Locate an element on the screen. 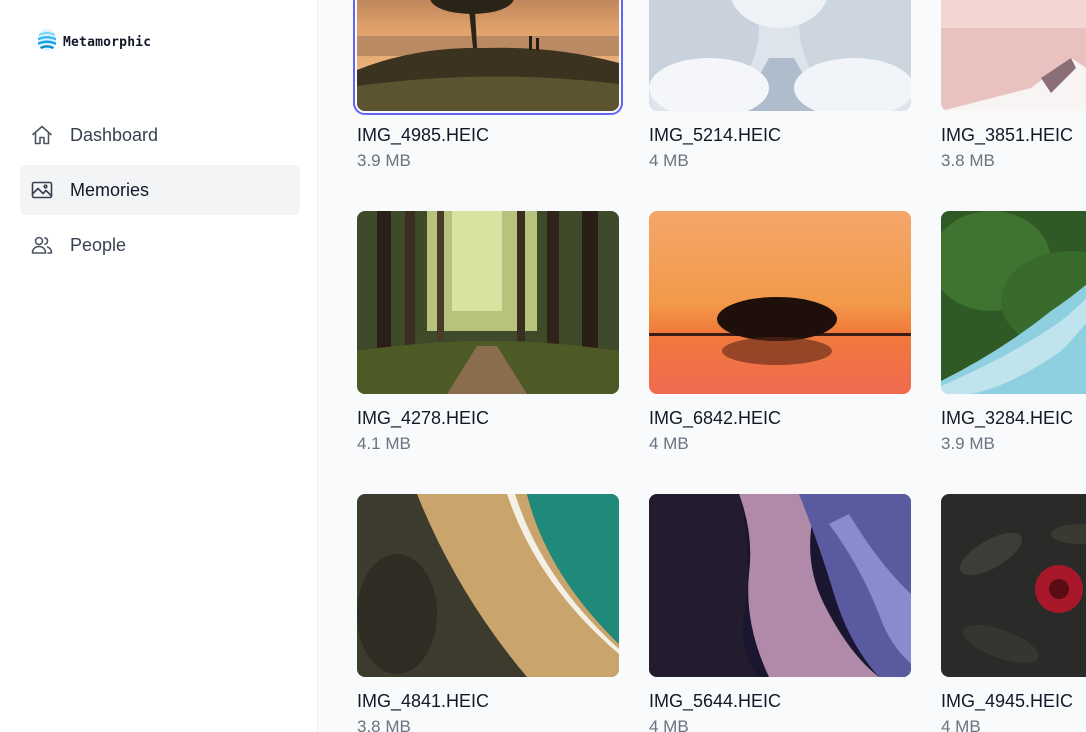 This screenshot has height=732, width=1086. photo-card: IMG_4945.HEIC 4 MB is located at coordinates (1013, 613).